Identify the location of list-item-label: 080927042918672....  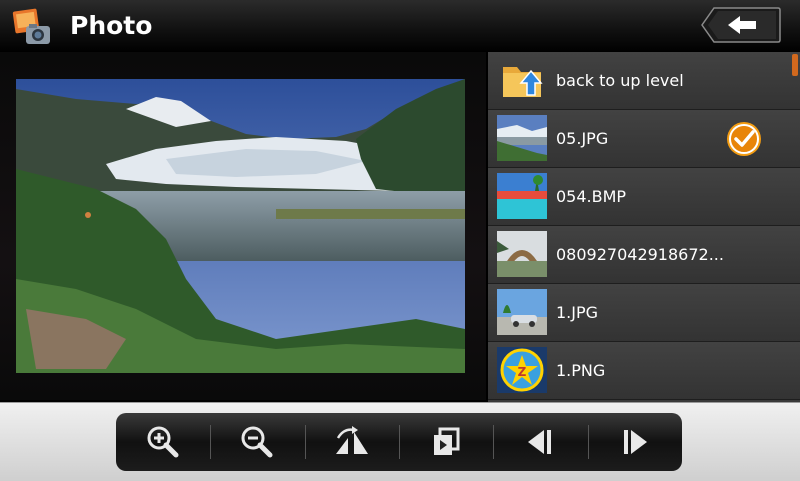
(640, 254).